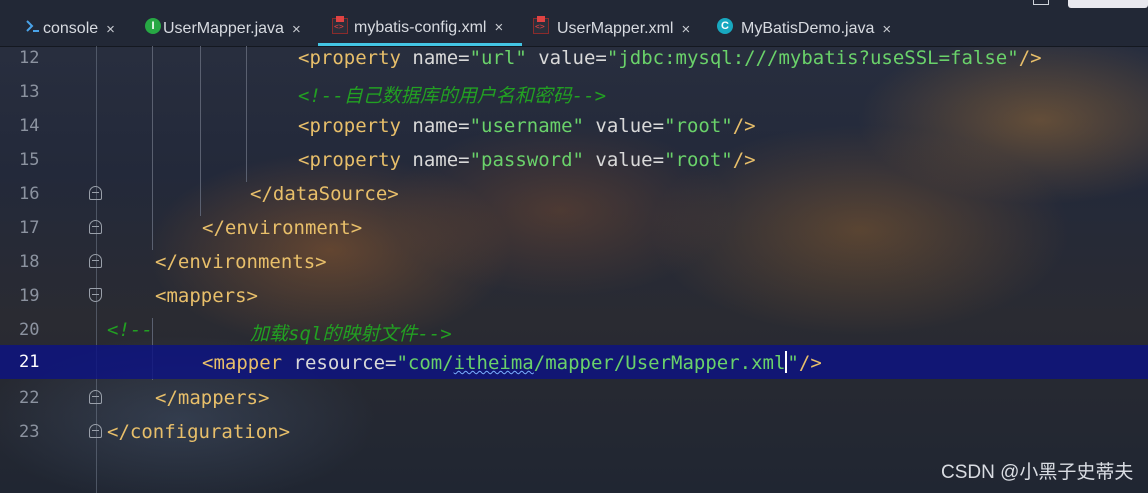  Describe the element at coordinates (241, 262) in the screenshot. I see `xml-tag: </environments>` at that location.